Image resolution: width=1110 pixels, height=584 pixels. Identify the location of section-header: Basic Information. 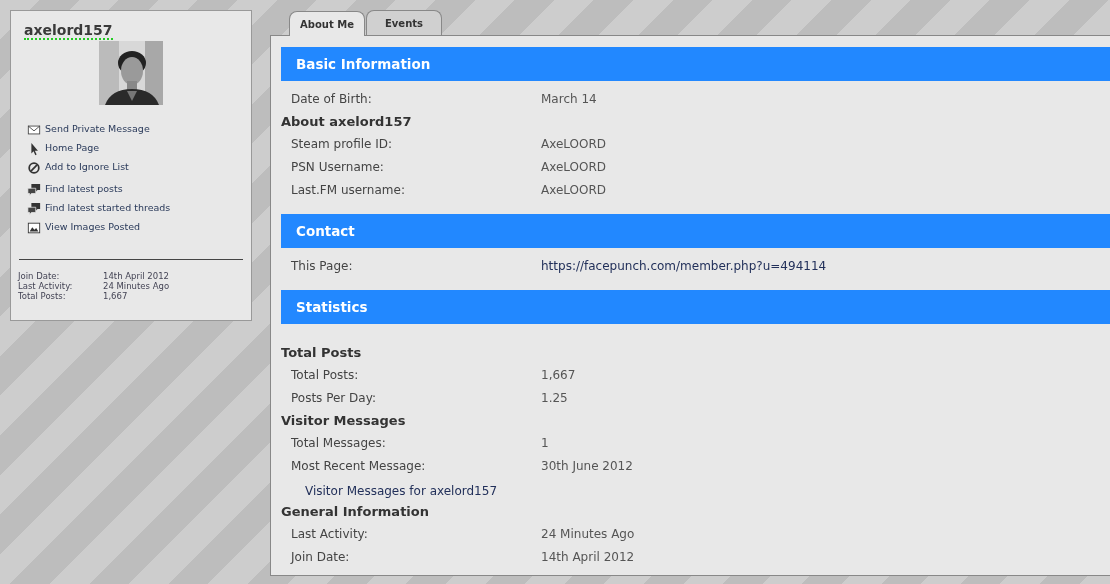
(695, 64).